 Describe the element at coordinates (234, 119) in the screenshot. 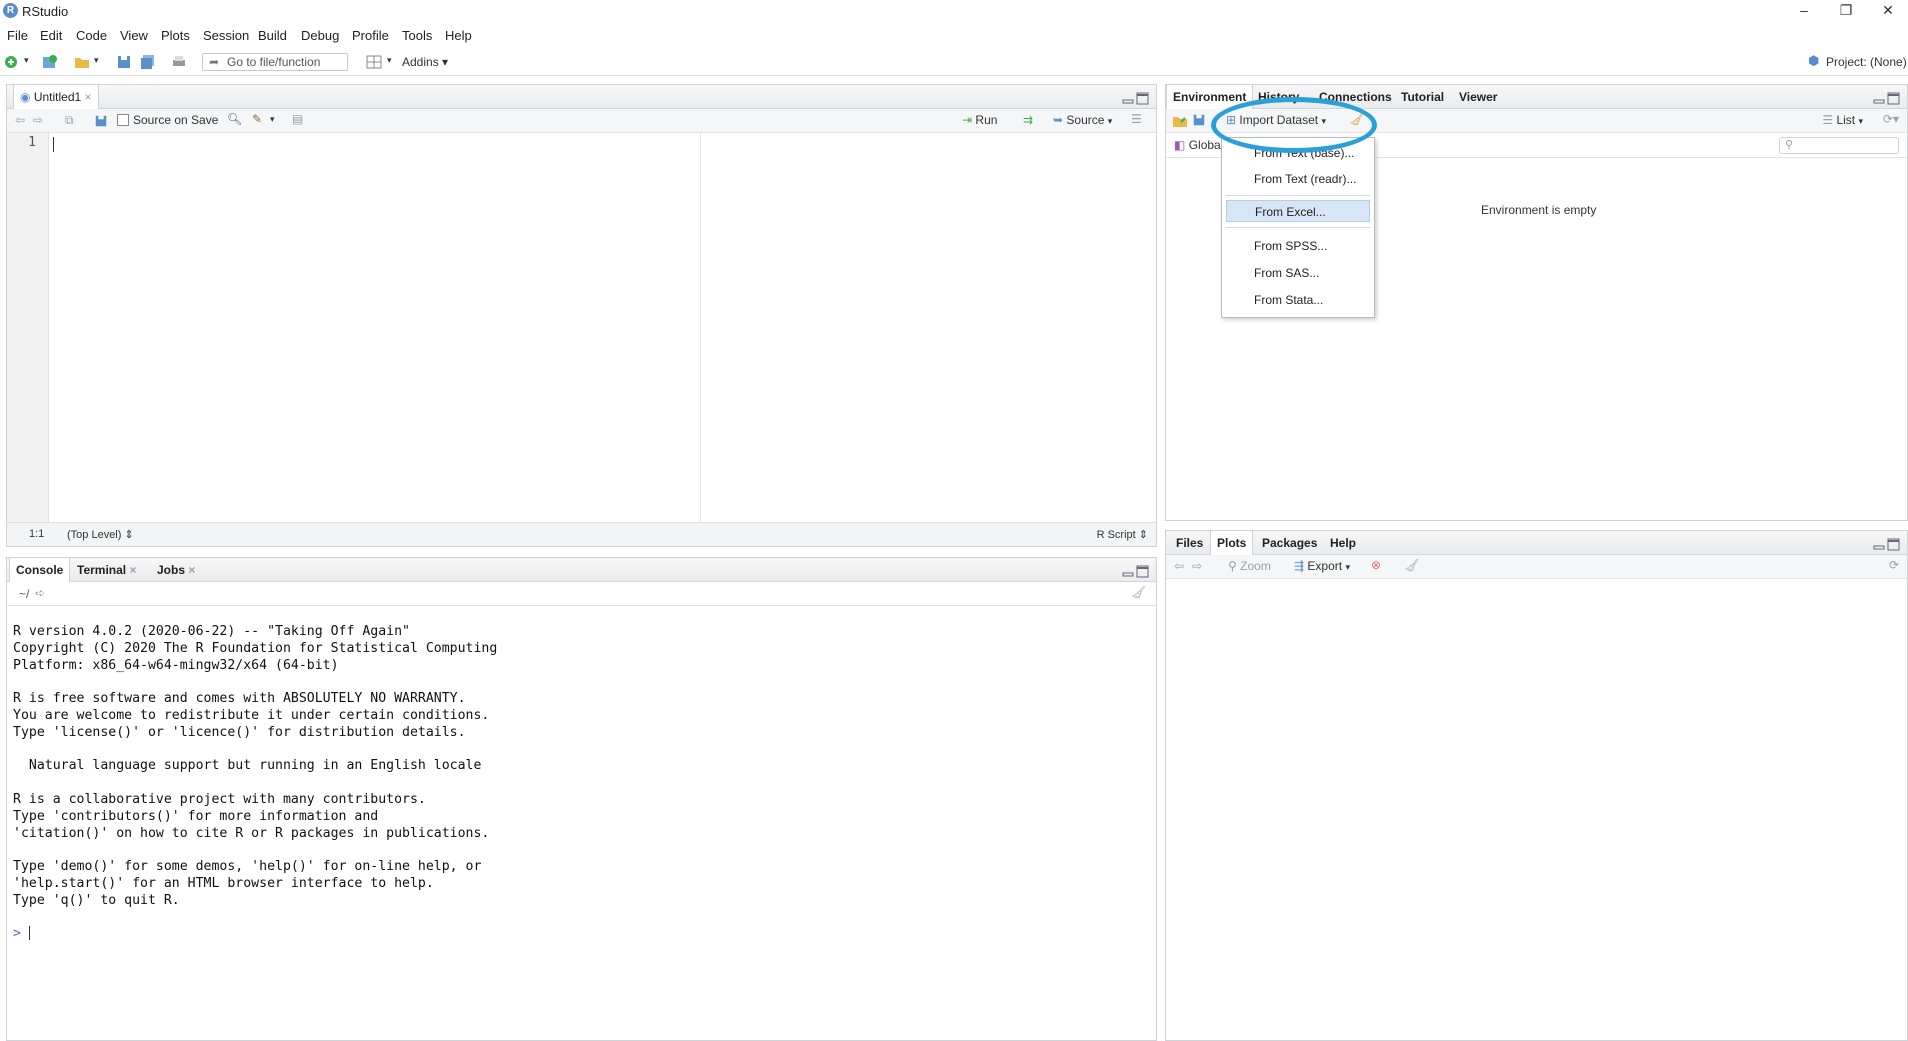

I see `find-replace-icon: 🔍︎` at that location.